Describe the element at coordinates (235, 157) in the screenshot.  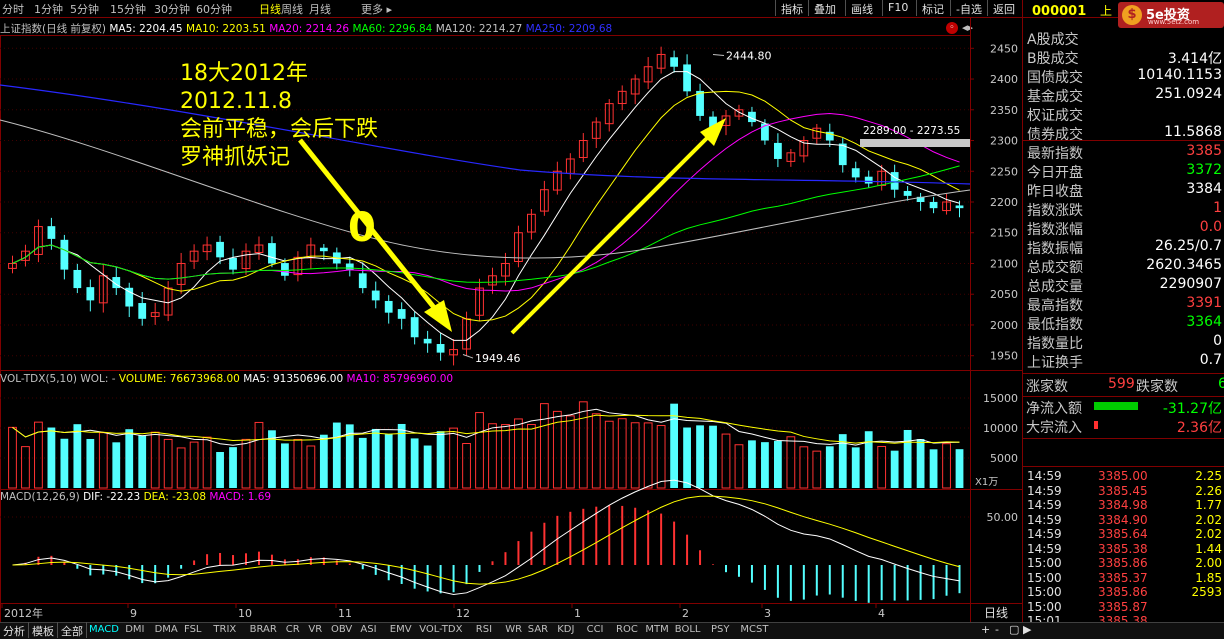
I see `annotation-line-4: 罗神抓妖记` at that location.